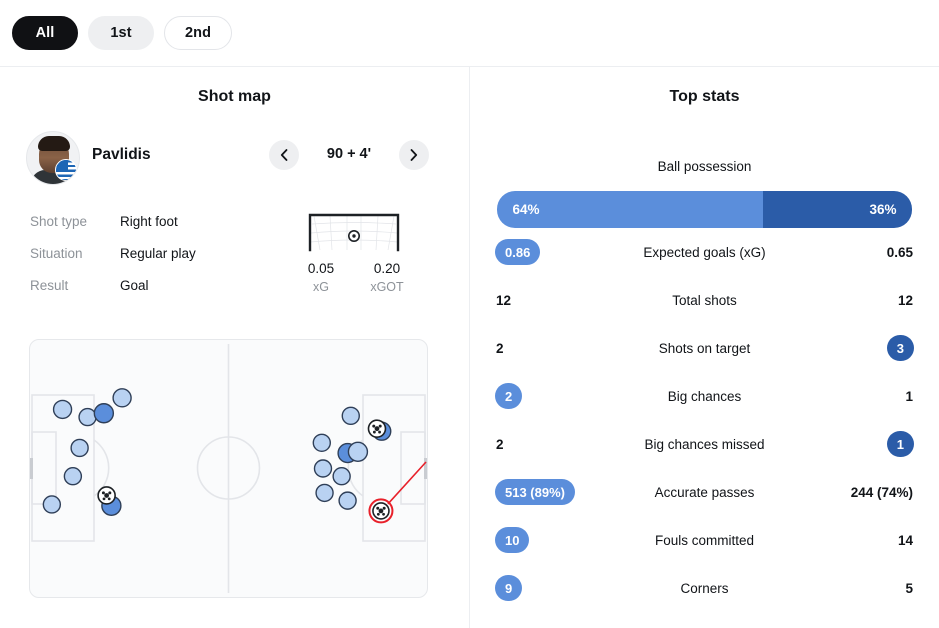 Image resolution: width=939 pixels, height=628 pixels. What do you see at coordinates (414, 155) in the screenshot?
I see `next-shot-button` at bounding box center [414, 155].